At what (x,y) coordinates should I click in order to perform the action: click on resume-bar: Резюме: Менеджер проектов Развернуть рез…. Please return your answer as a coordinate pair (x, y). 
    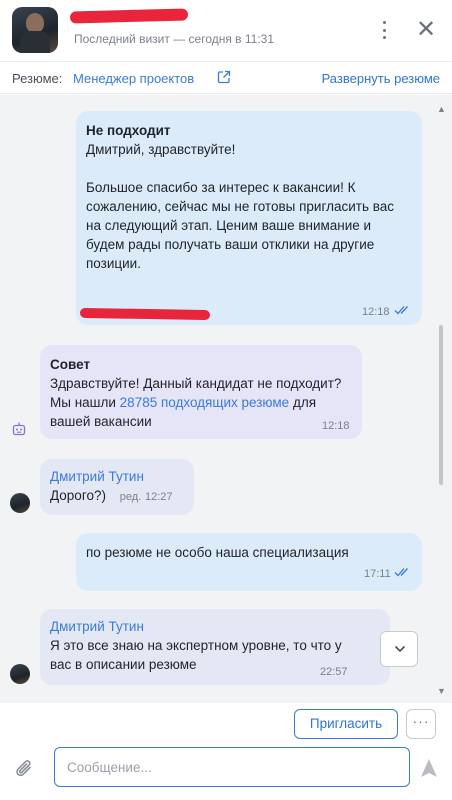
    Looking at the image, I should click on (226, 78).